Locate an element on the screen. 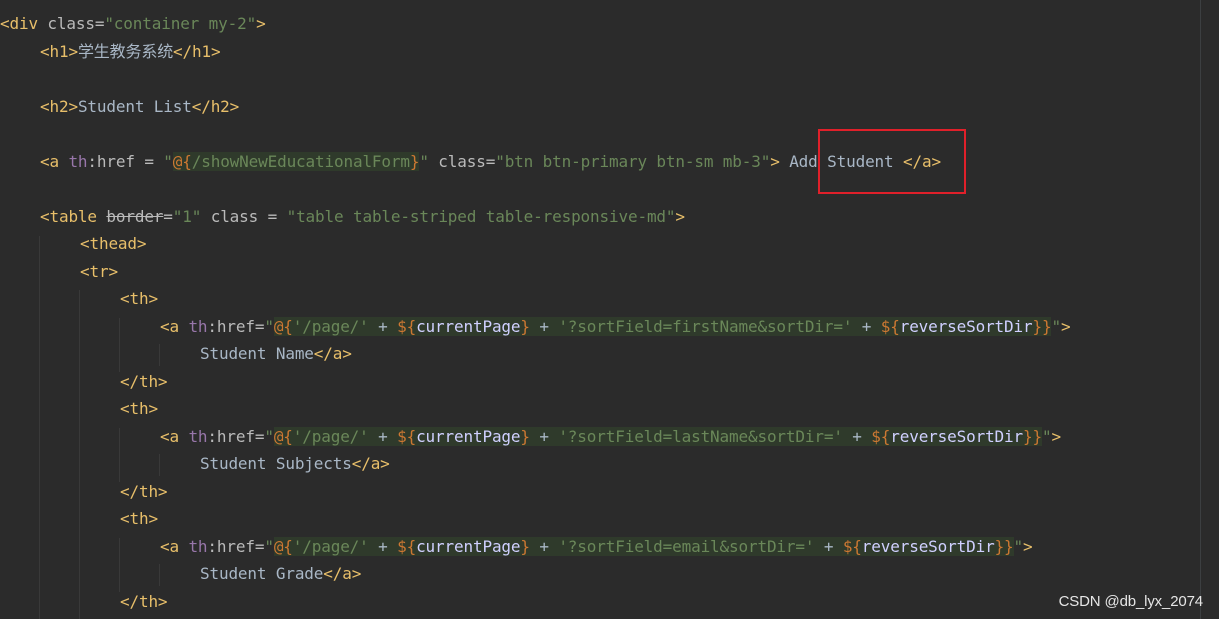 The width and height of the screenshot is (1219, 619). code-line-thead: <thead> is located at coordinates (113, 244).